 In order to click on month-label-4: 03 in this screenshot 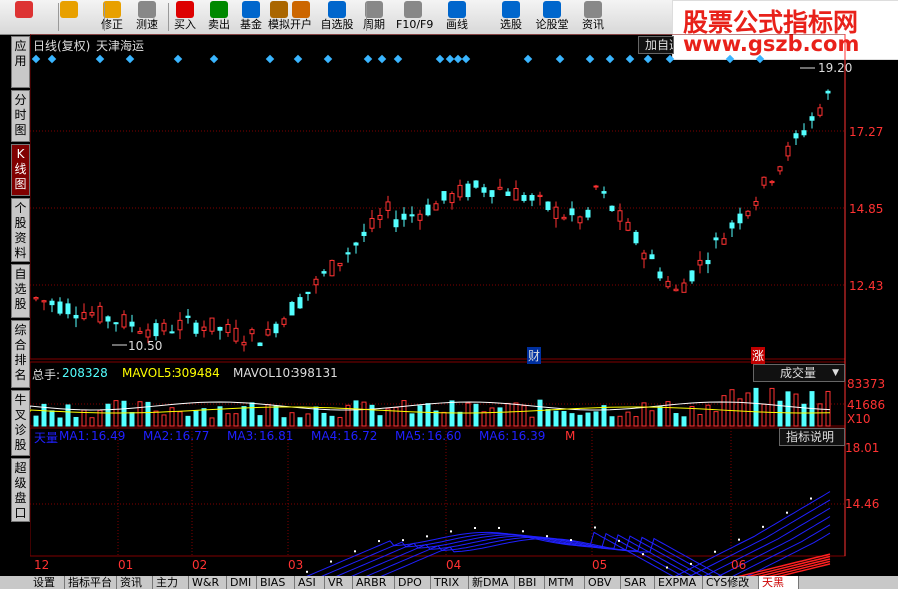, I will do `click(296, 565)`.